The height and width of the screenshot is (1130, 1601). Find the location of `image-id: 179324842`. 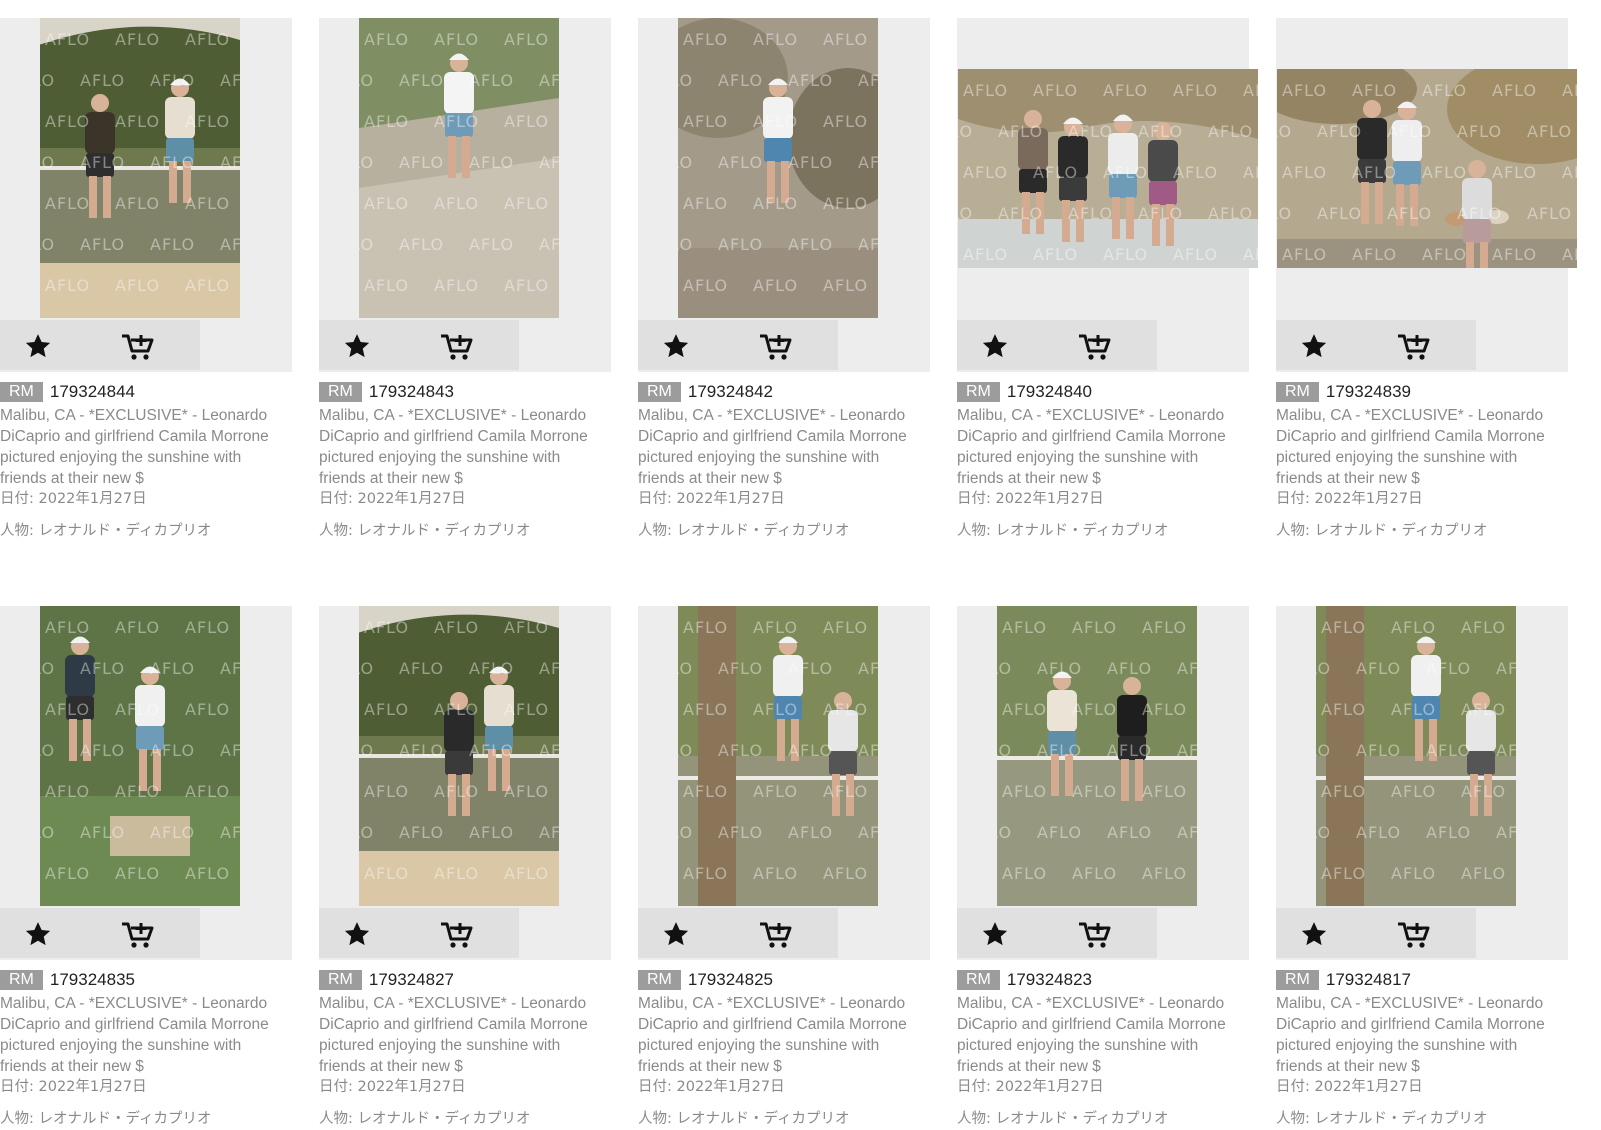

image-id: 179324842 is located at coordinates (730, 392).